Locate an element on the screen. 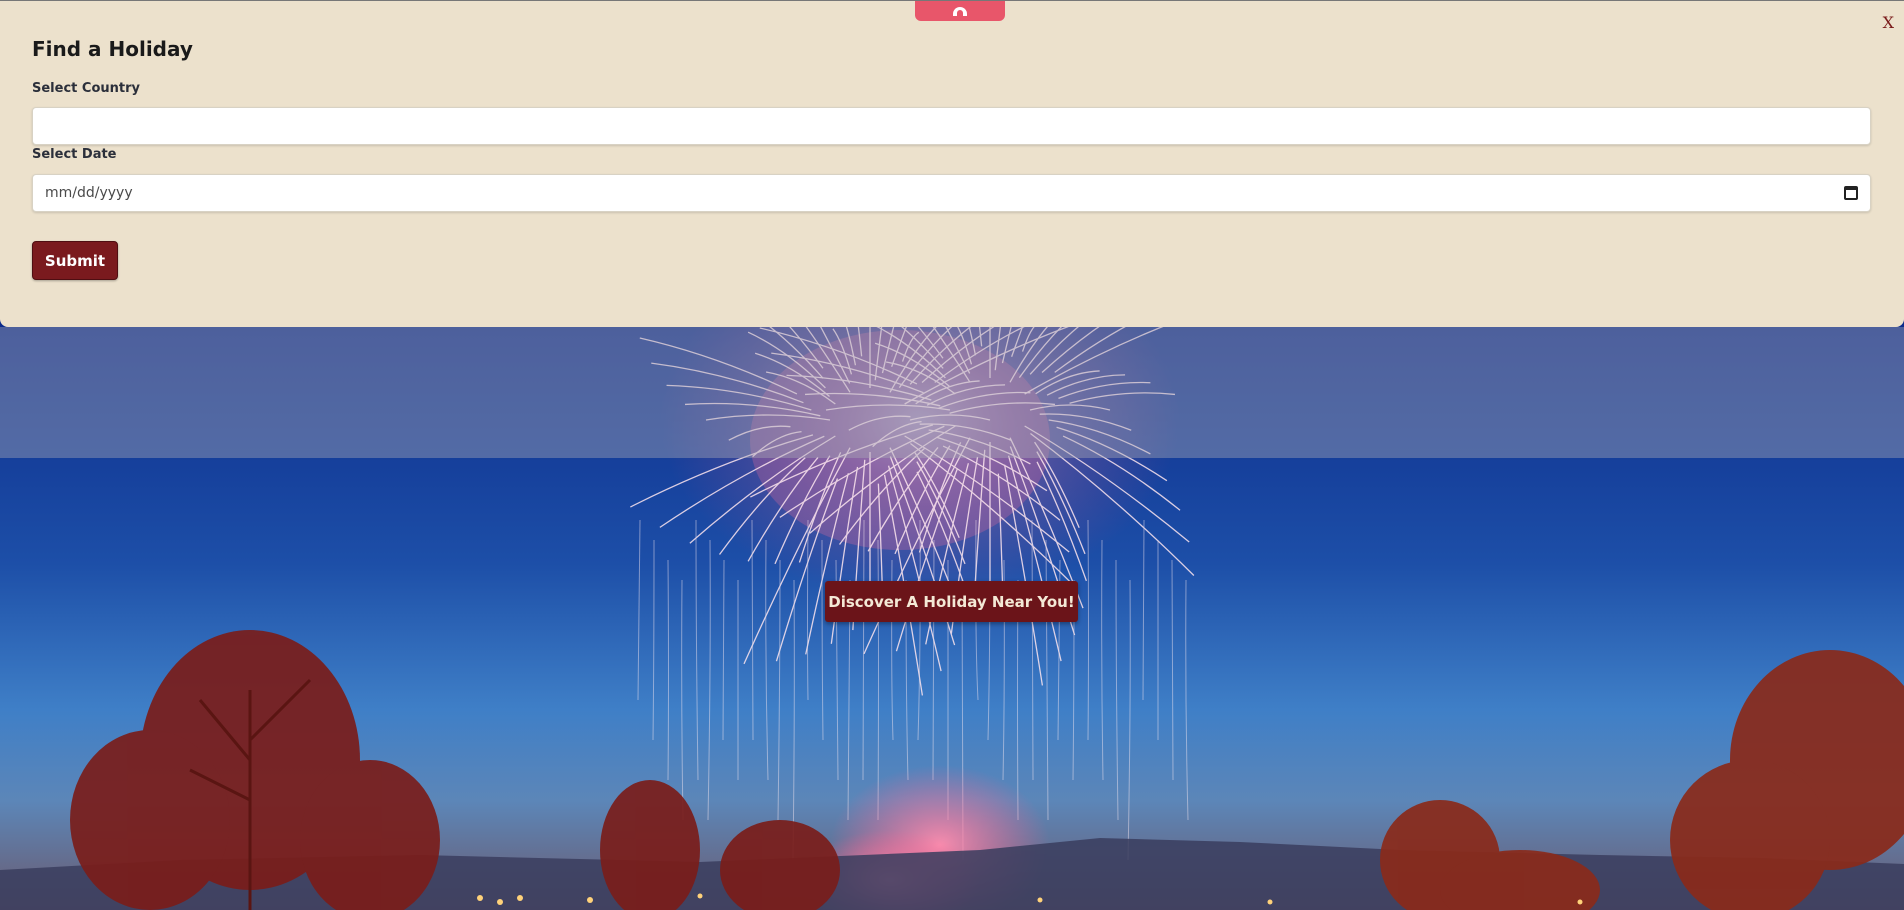  date-placeholder: mm/dd/yyyy is located at coordinates (89, 193).